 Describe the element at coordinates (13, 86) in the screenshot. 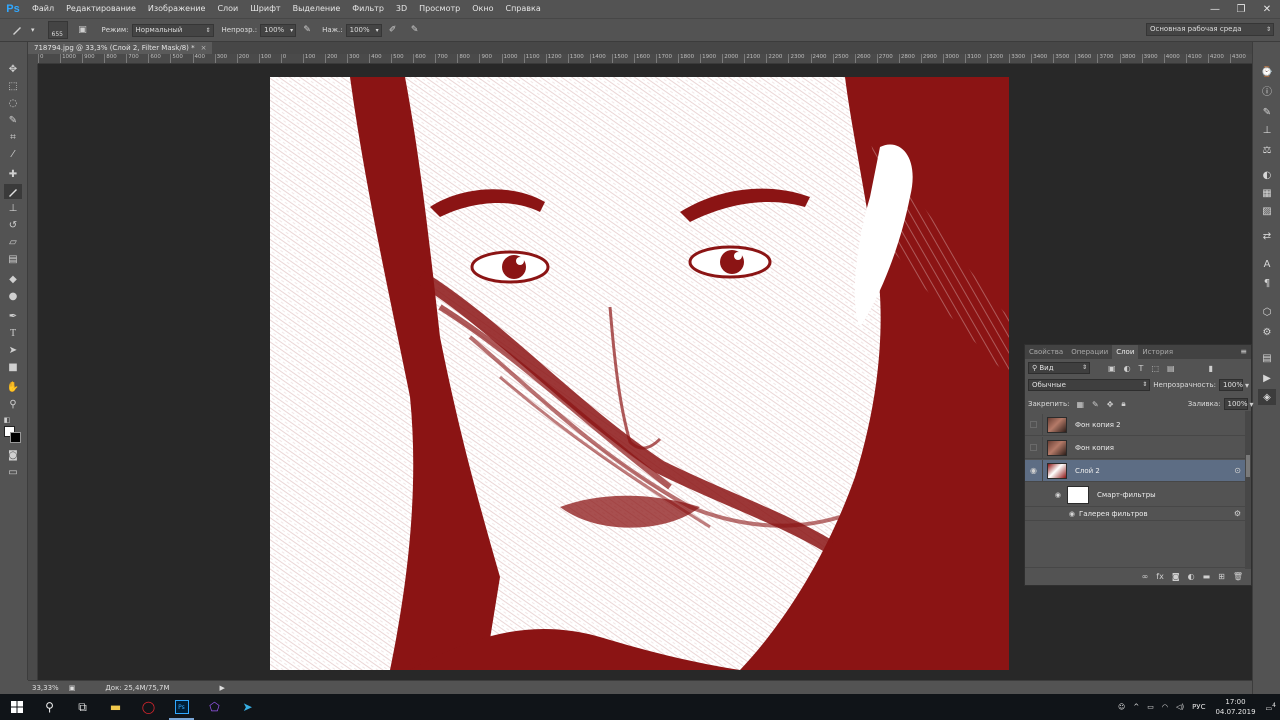

I see `marquee-tool-icon: ⬚` at that location.